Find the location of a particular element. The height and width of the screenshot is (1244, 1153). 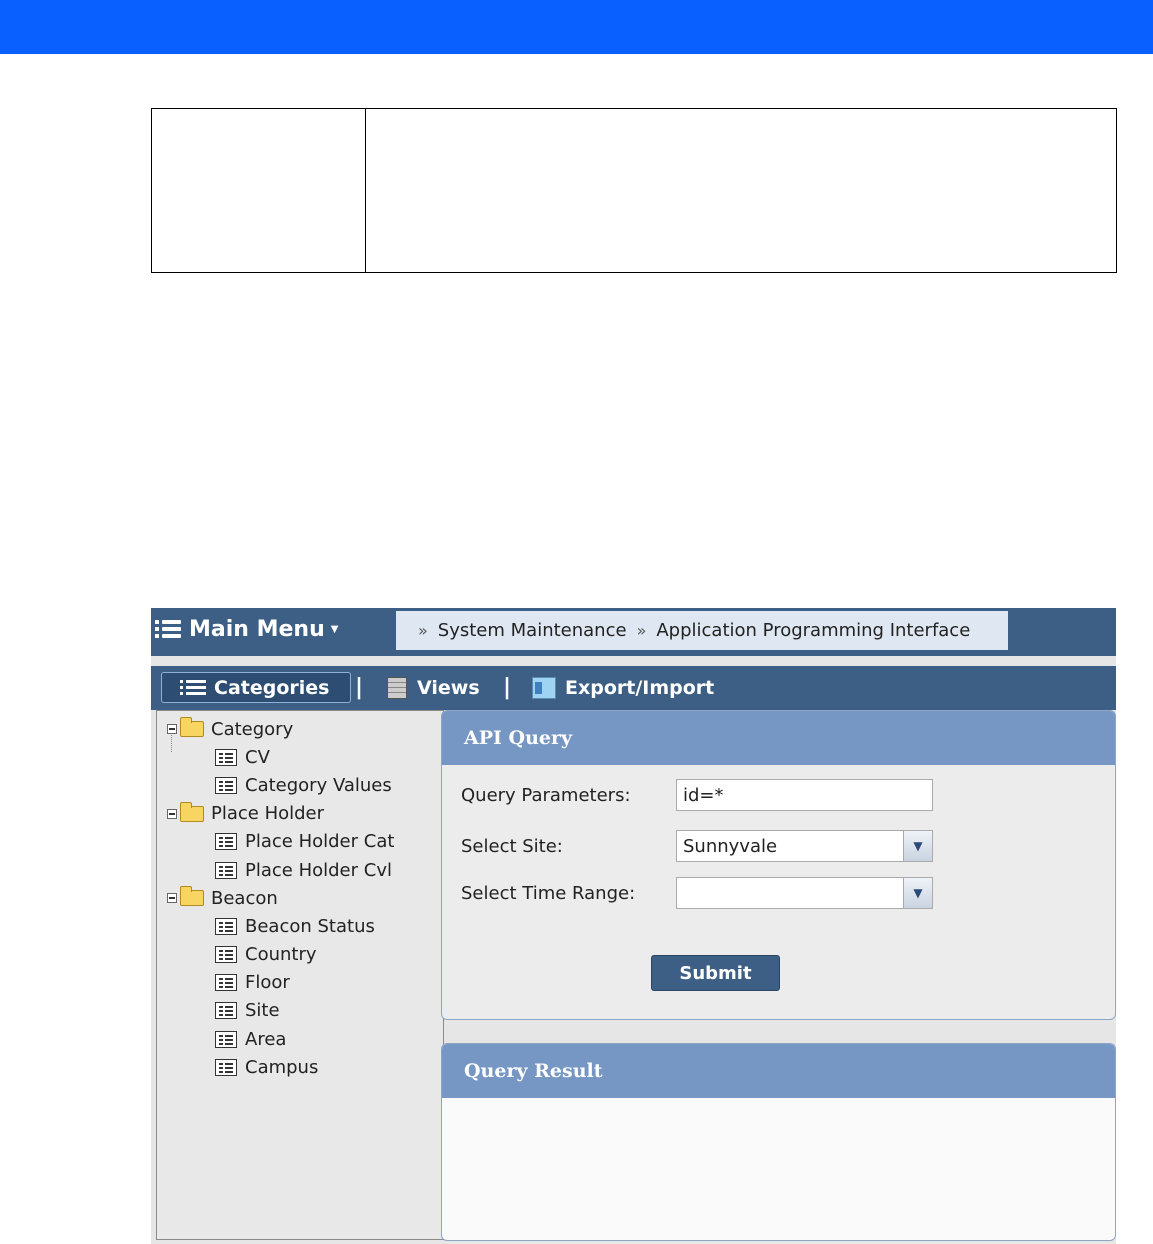

tree-item-label: Place Holder Cat is located at coordinates (320, 842).